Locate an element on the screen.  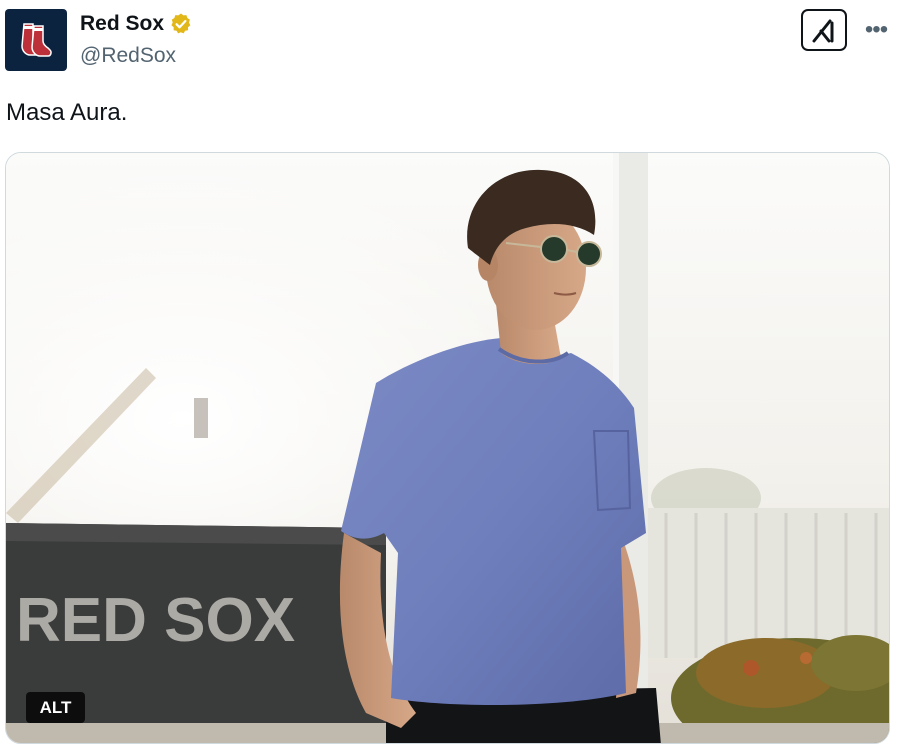
account-name-row: Red Sox is located at coordinates (136, 24).